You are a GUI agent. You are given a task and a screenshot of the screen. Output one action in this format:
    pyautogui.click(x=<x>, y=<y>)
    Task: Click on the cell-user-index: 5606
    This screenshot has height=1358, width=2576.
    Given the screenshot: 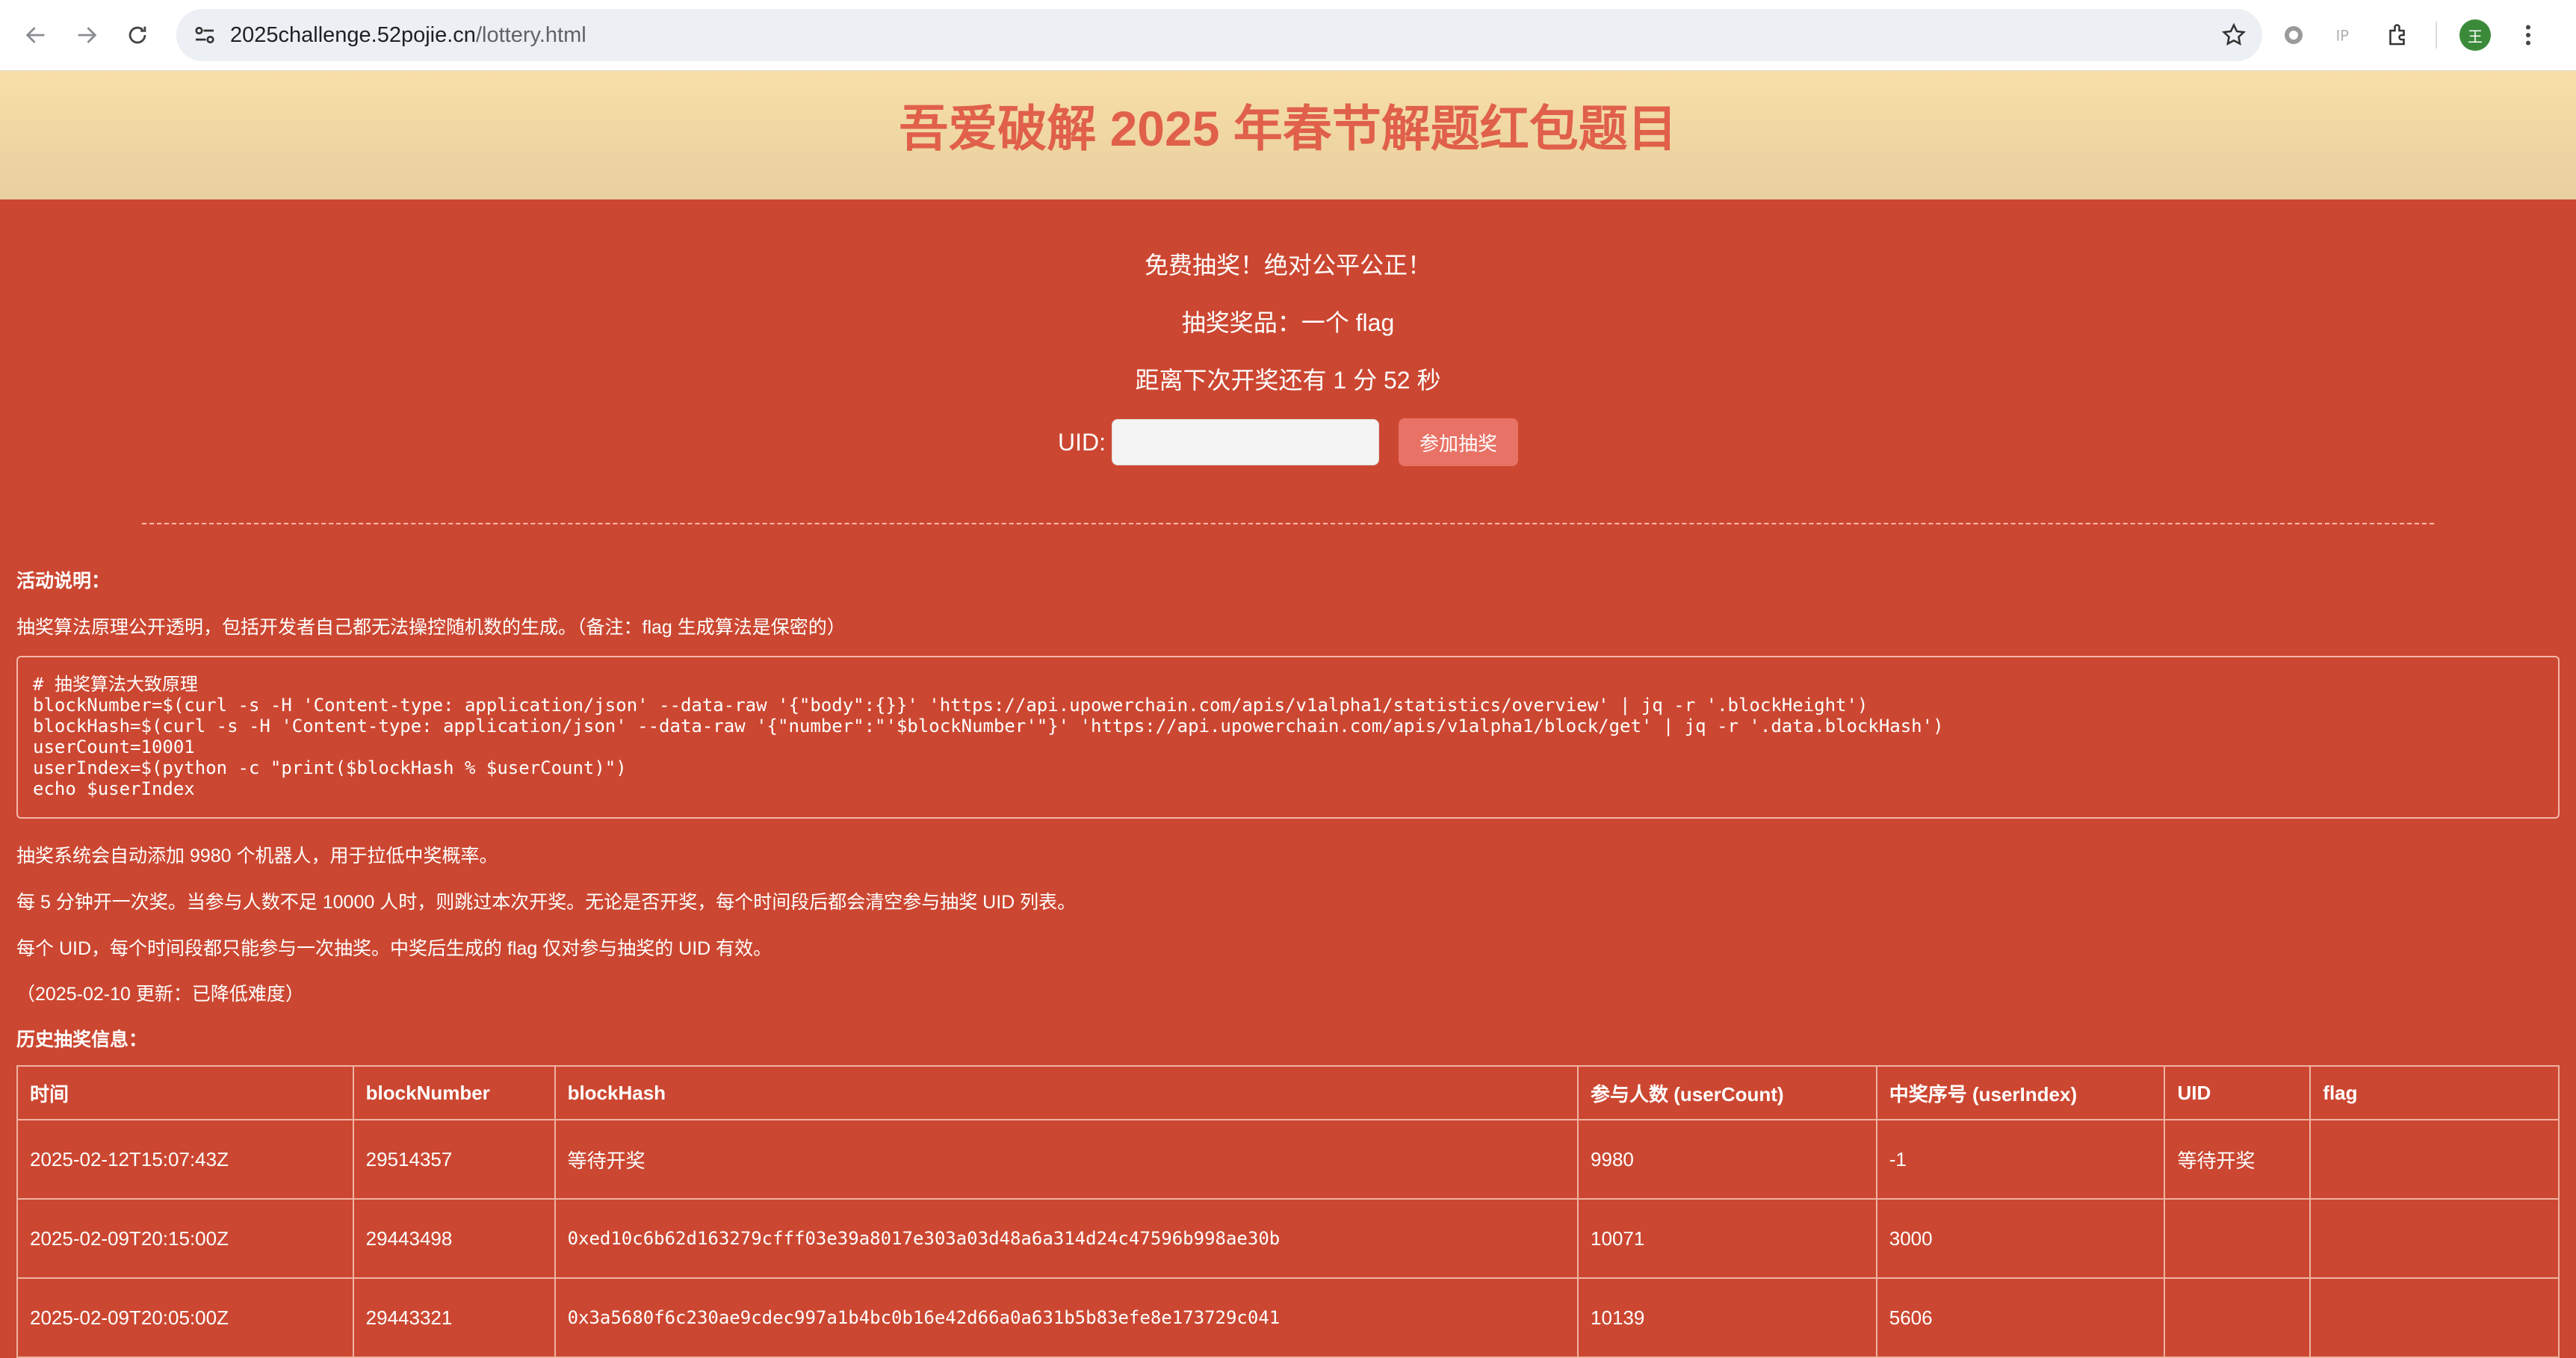 What is the action you would take?
    pyautogui.click(x=2020, y=1317)
    